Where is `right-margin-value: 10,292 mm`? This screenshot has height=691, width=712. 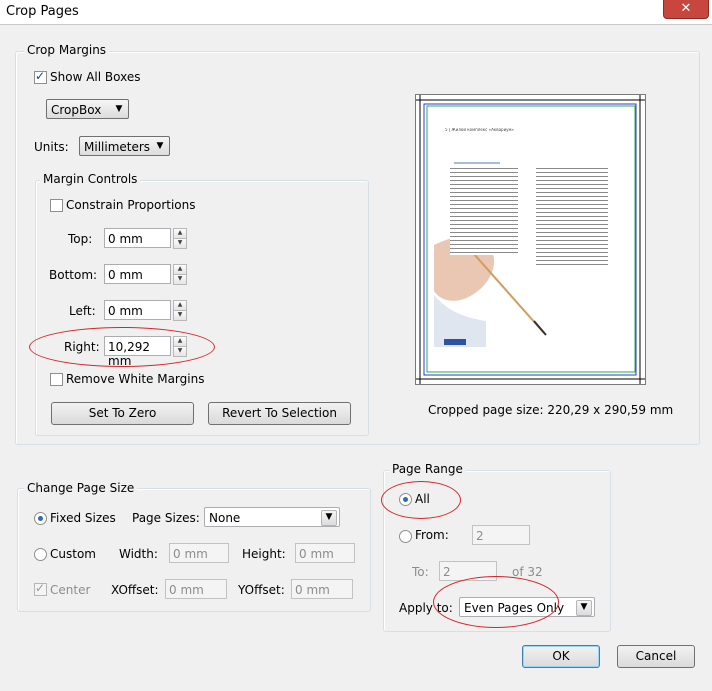
right-margin-value: 10,292 mm is located at coordinates (129, 354).